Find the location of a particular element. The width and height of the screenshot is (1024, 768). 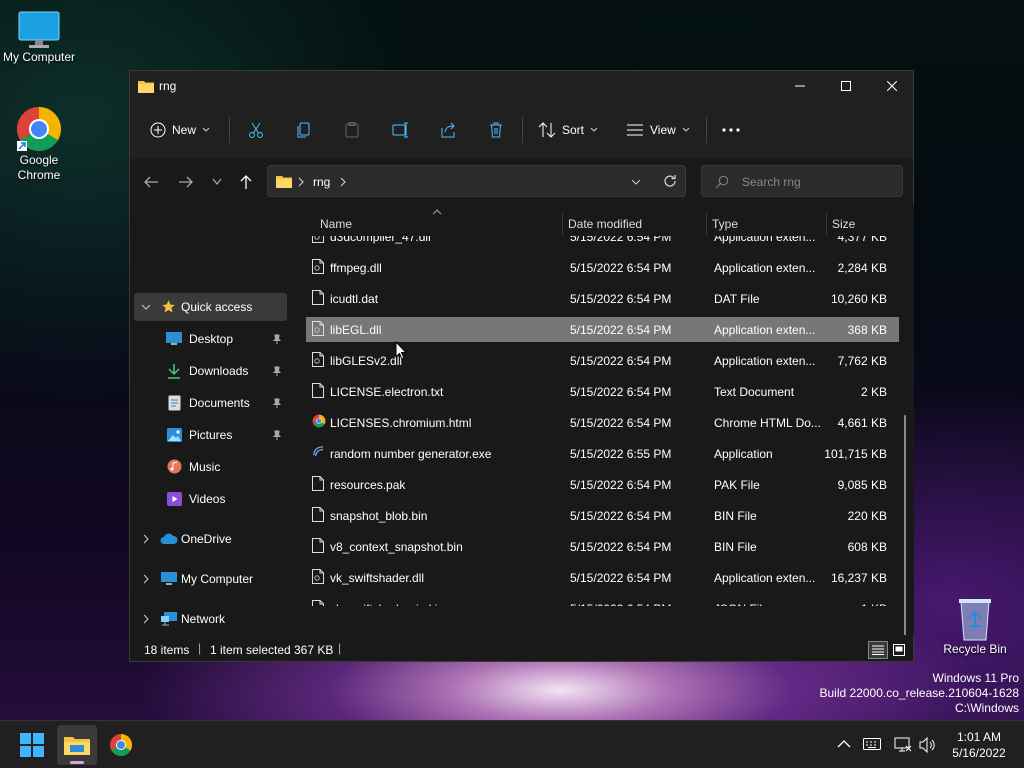

nav-downloads: Downloads is located at coordinates (210, 371).